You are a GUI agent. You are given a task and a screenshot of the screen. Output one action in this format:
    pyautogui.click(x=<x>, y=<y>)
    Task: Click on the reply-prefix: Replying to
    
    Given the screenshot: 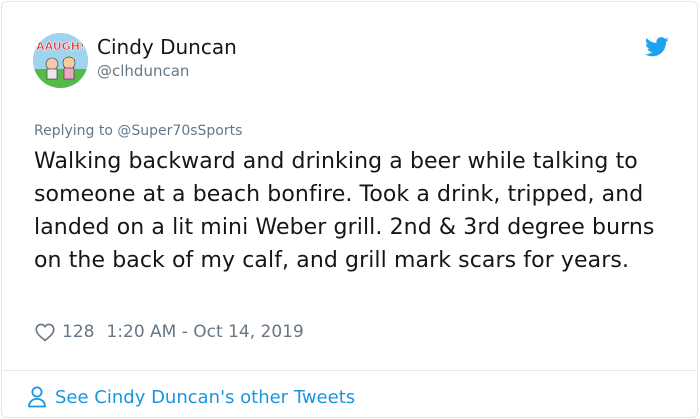 What is the action you would take?
    pyautogui.click(x=73, y=131)
    